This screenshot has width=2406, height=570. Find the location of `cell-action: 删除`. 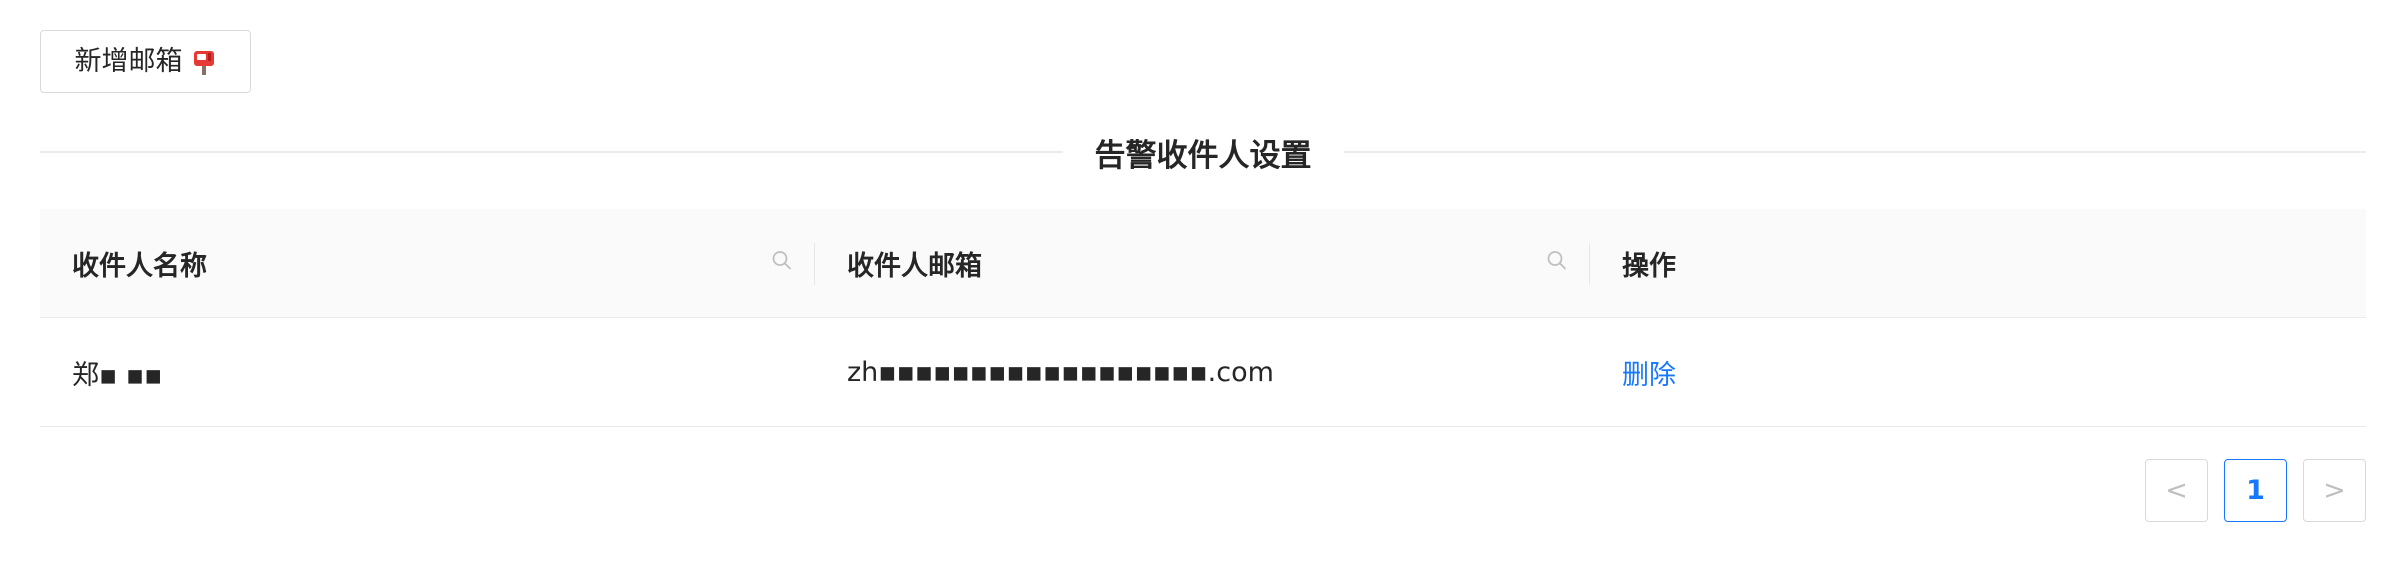

cell-action: 删除 is located at coordinates (1978, 372).